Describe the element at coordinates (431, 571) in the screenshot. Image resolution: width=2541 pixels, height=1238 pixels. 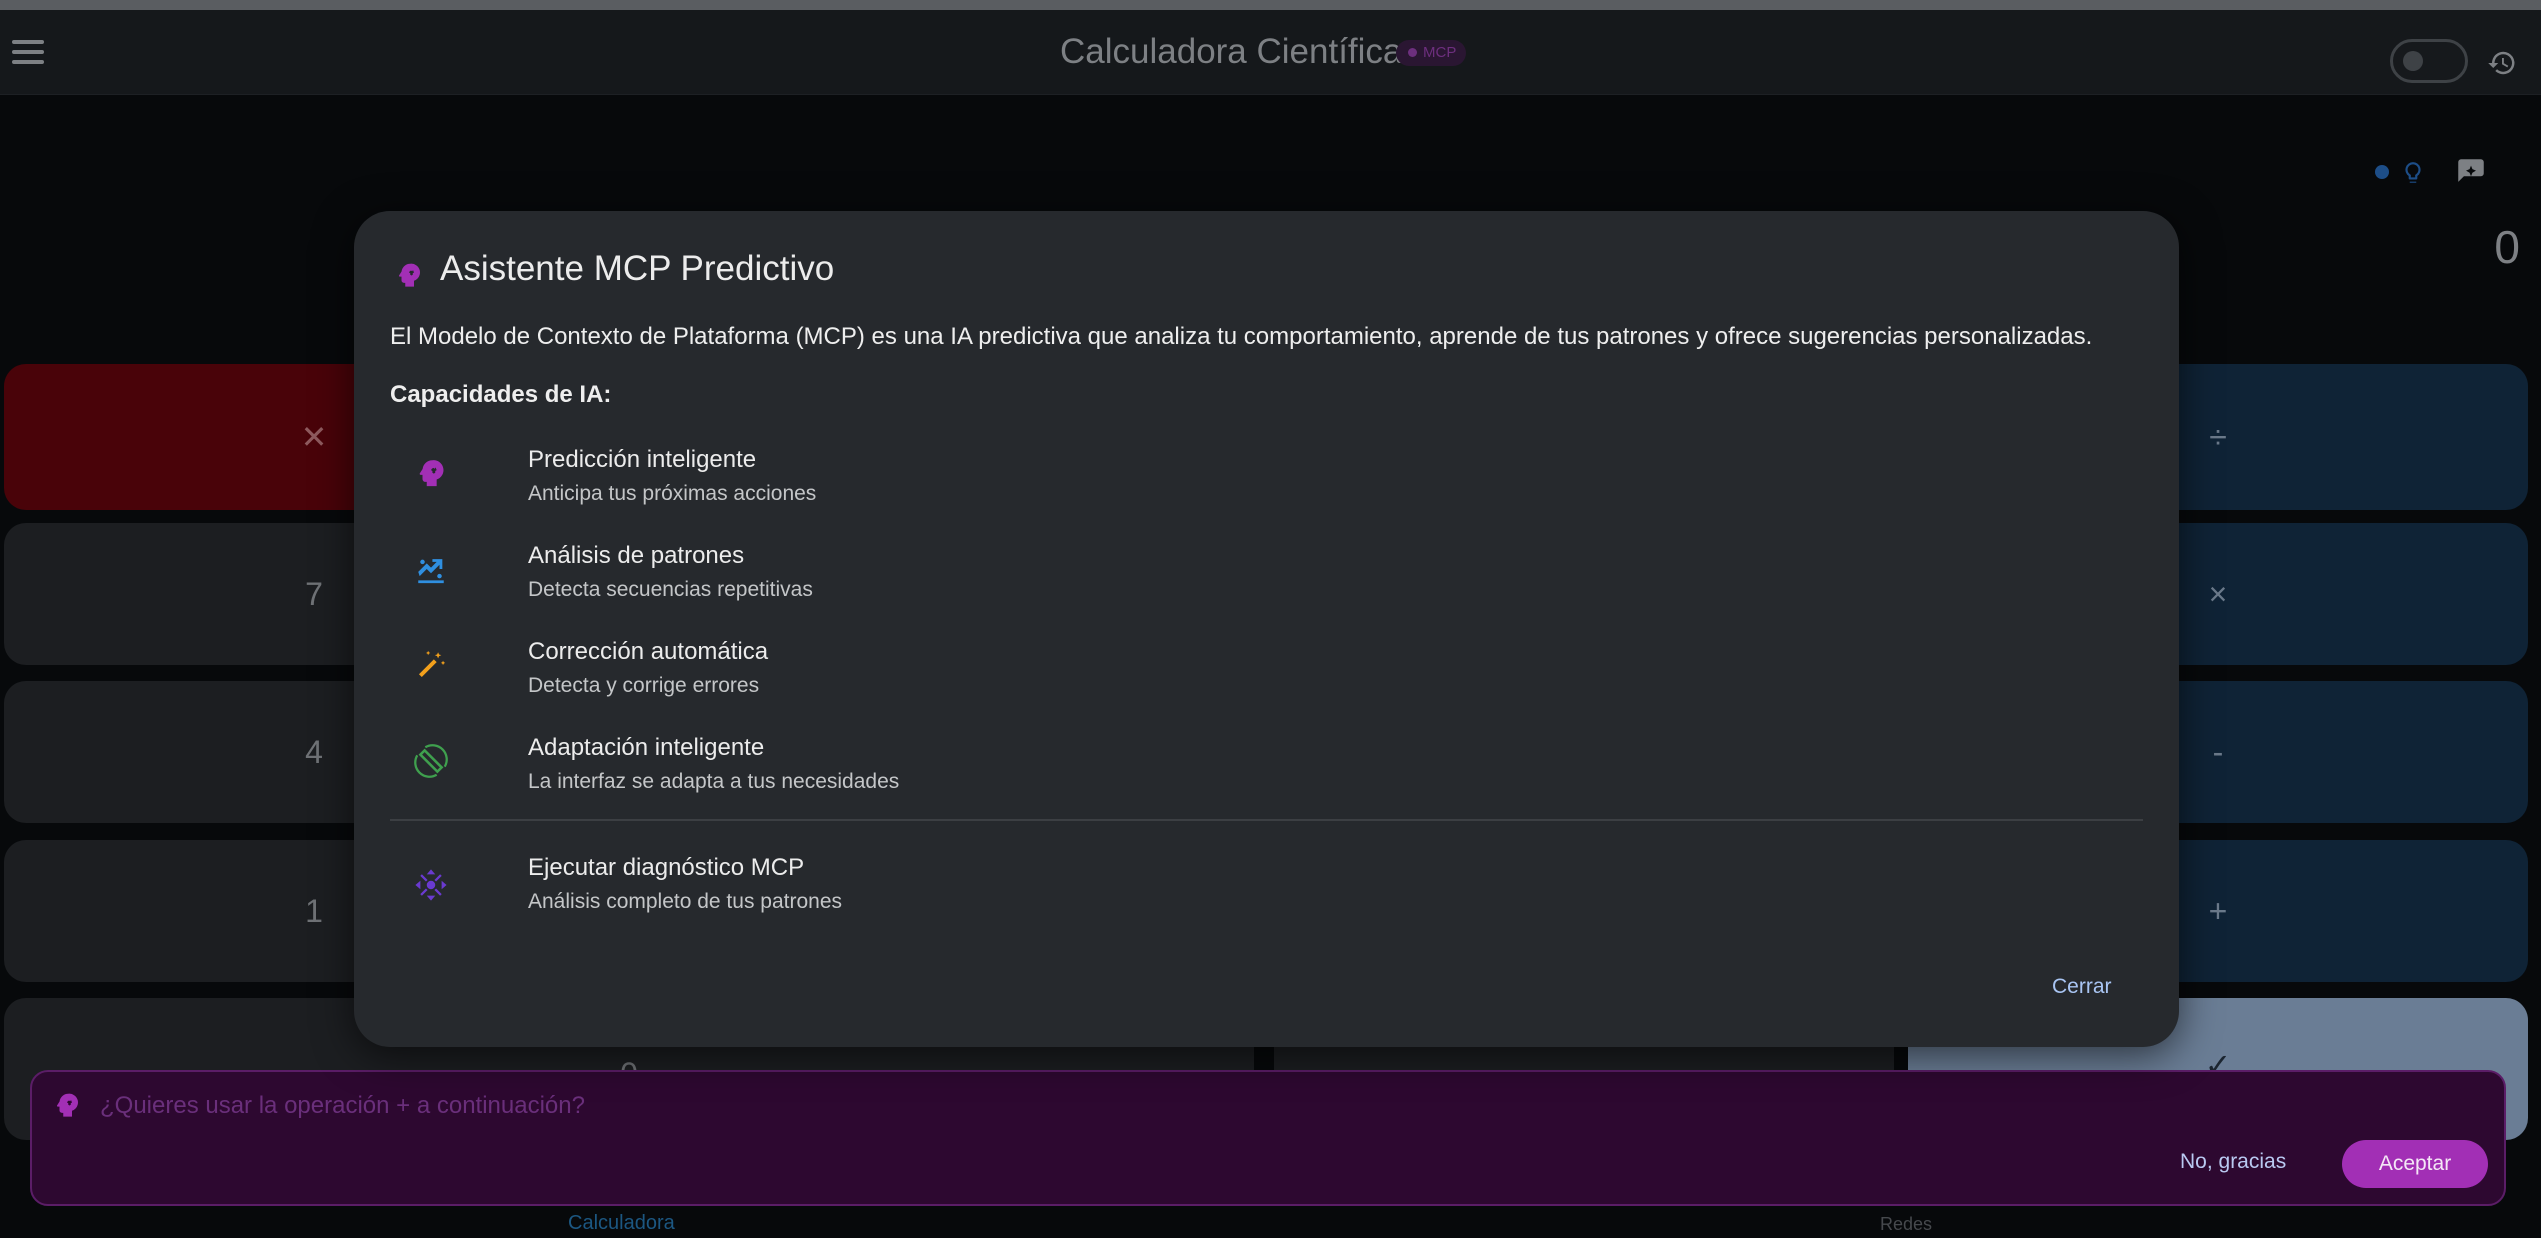
I see `pattern-analysis-icon` at that location.